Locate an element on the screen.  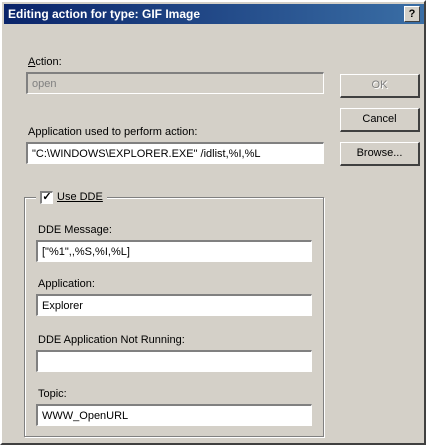
dde-topic-field: WWW_OpenURL is located at coordinates (174, 415).